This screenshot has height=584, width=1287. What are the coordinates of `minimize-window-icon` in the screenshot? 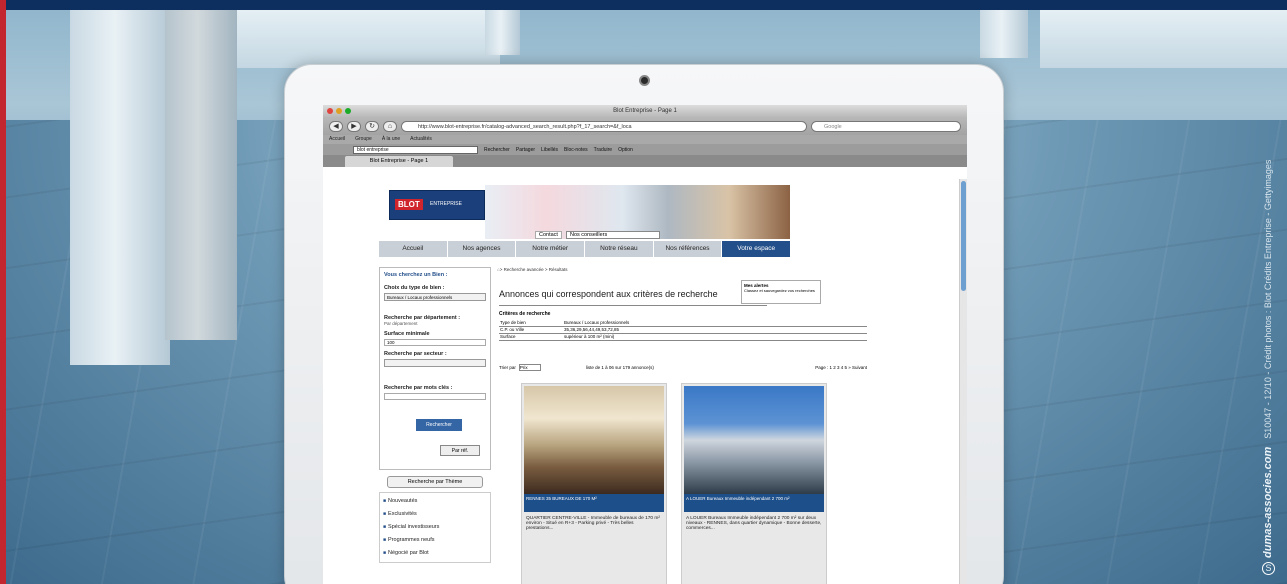 It's located at (339, 111).